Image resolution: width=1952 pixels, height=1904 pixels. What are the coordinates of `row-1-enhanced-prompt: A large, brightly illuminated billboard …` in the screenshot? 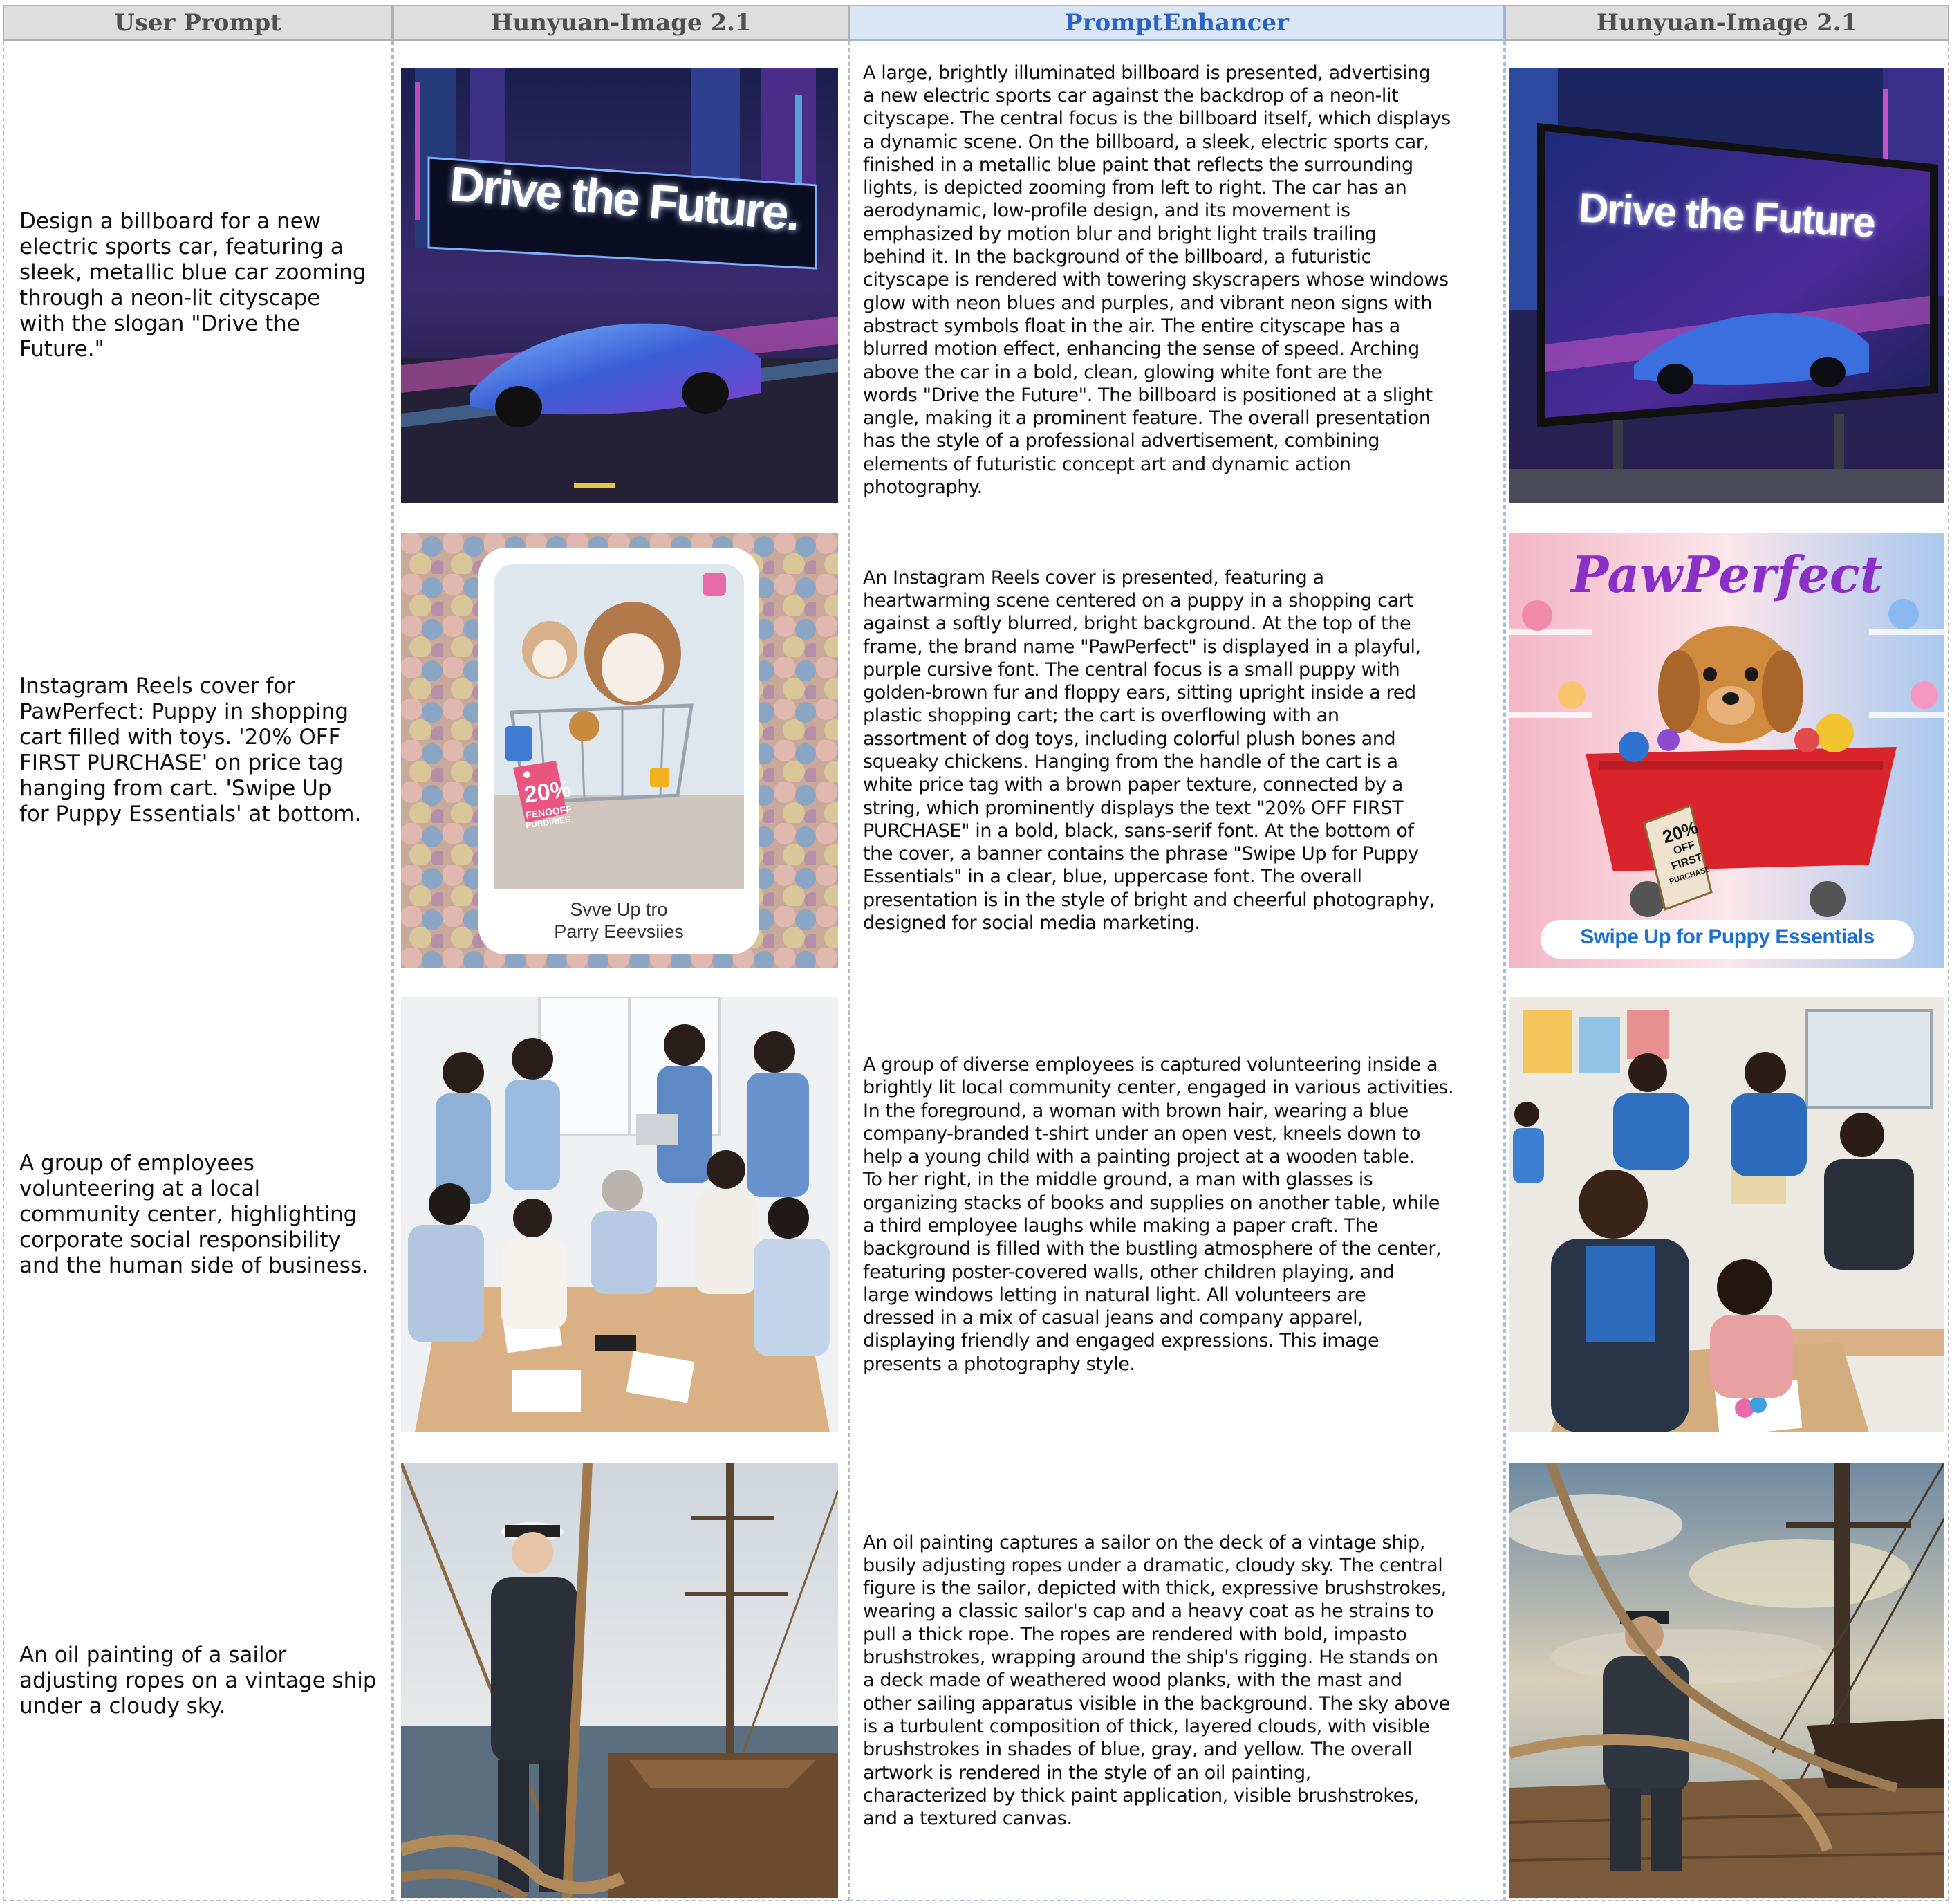 It's located at (1157, 280).